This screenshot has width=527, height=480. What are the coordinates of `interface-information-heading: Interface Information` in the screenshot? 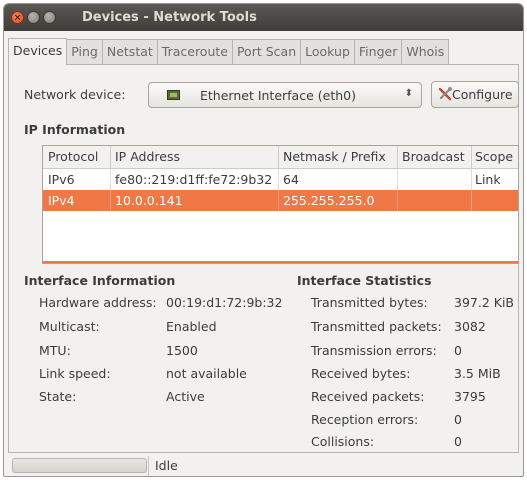 It's located at (100, 280).